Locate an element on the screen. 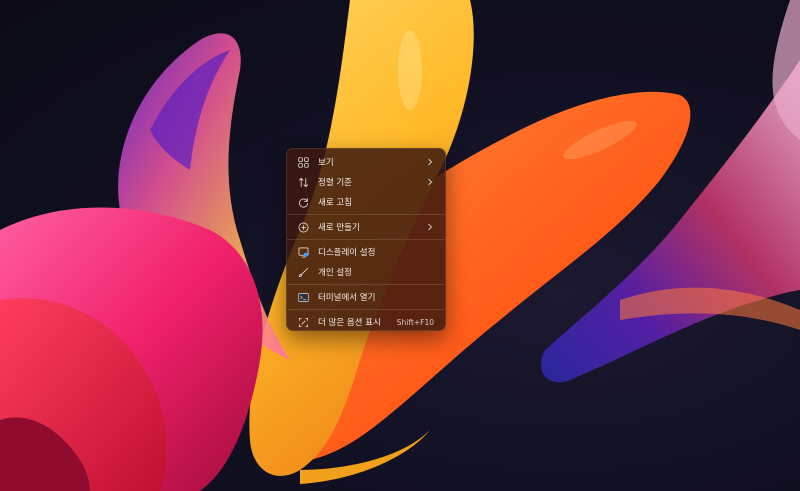  terminal-icon is located at coordinates (303, 297).